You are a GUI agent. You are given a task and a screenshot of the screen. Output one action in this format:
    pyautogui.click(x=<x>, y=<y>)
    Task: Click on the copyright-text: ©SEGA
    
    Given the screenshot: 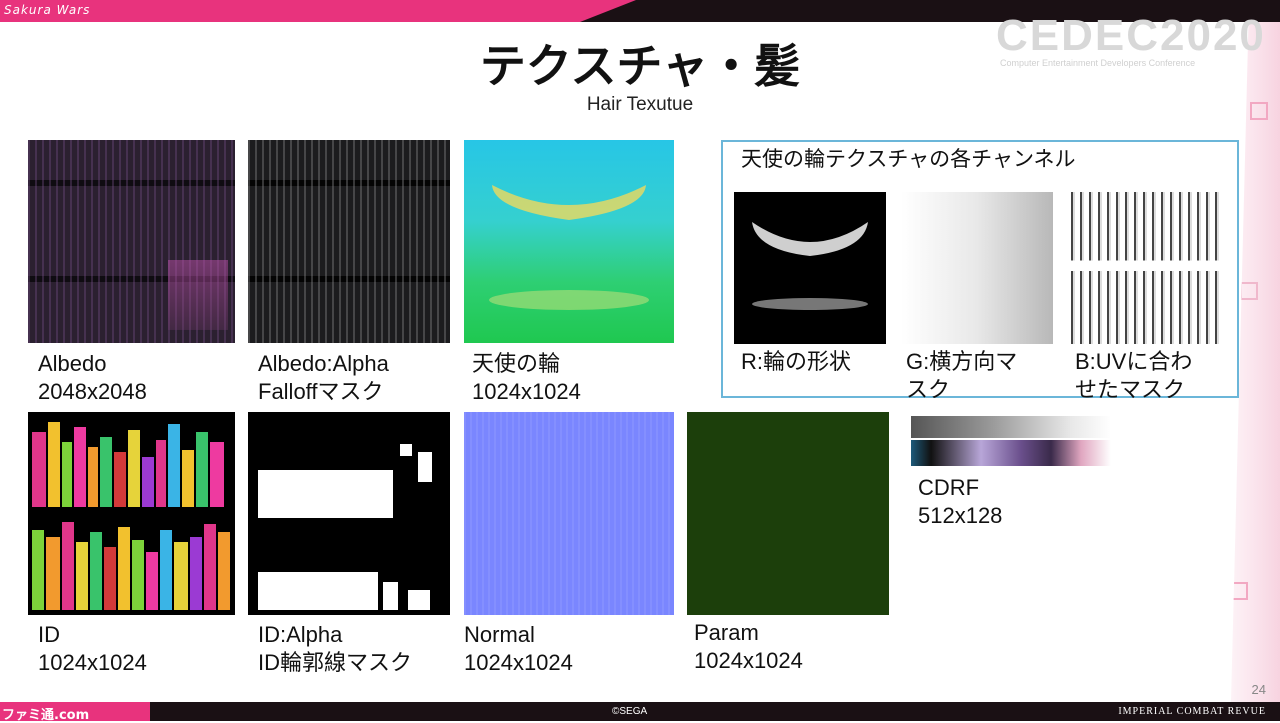 What is the action you would take?
    pyautogui.click(x=630, y=711)
    